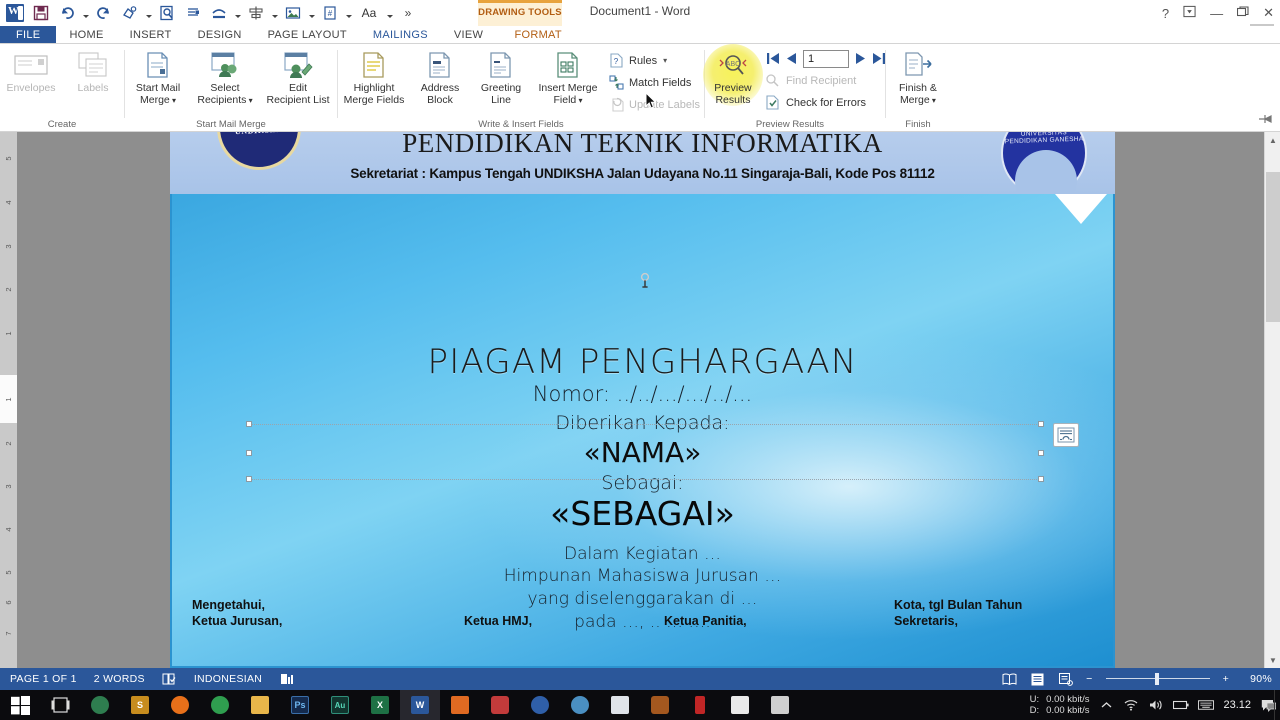 Image resolution: width=1280 pixels, height=720 pixels. Describe the element at coordinates (298, 76) in the screenshot. I see `edit-recipient-list-button: Edit Recipient List` at that location.